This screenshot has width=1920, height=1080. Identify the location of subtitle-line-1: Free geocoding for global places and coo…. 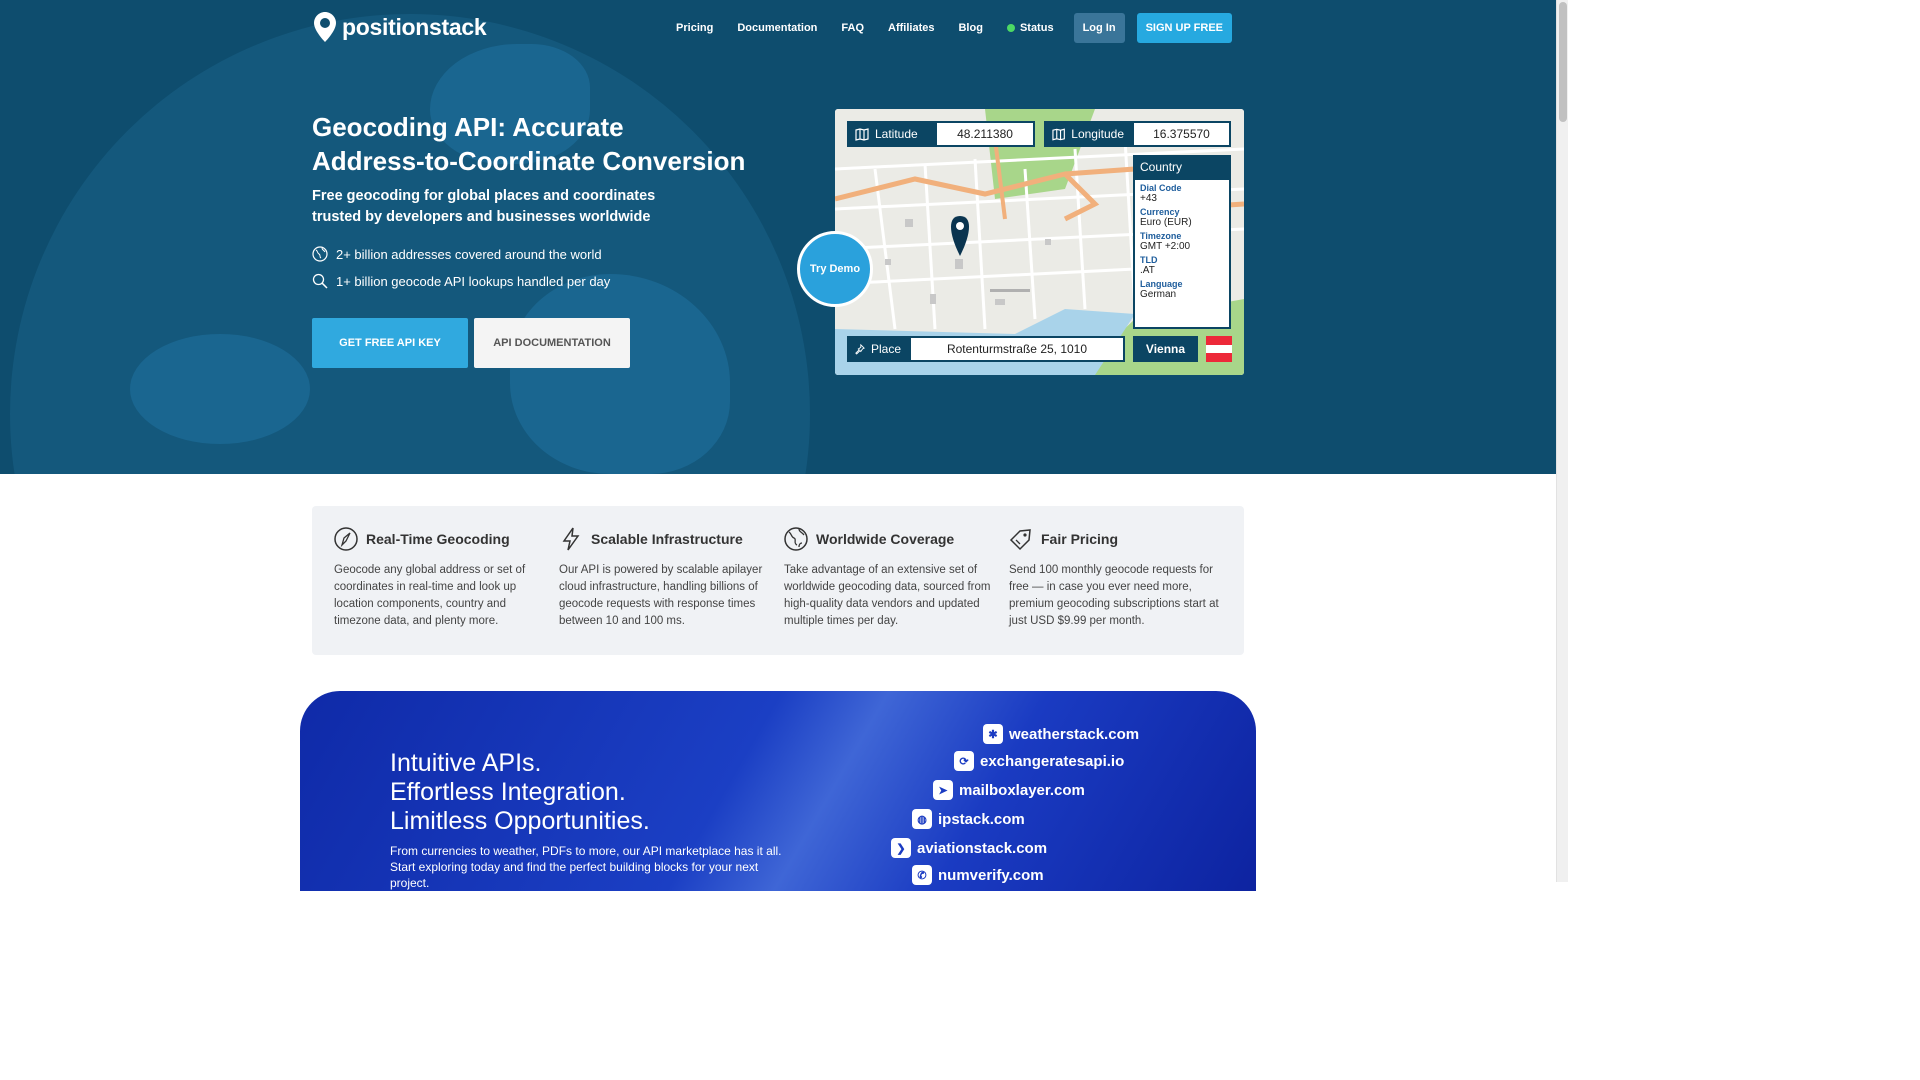
(484, 196).